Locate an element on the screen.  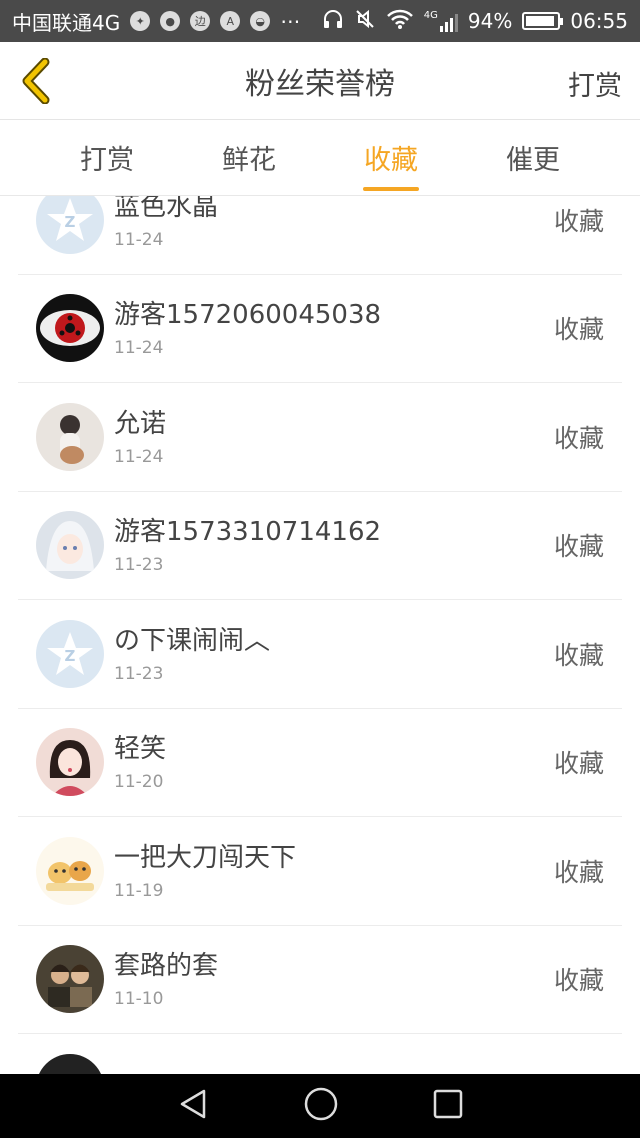
tab-label: 打赏 is located at coordinates (107, 160).